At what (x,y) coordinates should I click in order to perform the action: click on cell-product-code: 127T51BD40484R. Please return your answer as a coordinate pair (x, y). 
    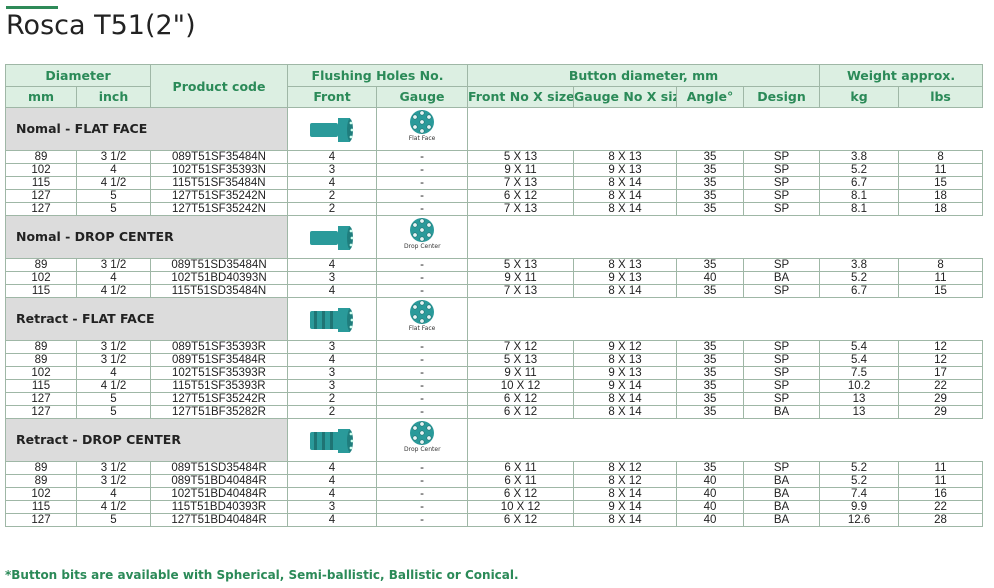
    Looking at the image, I should click on (219, 520).